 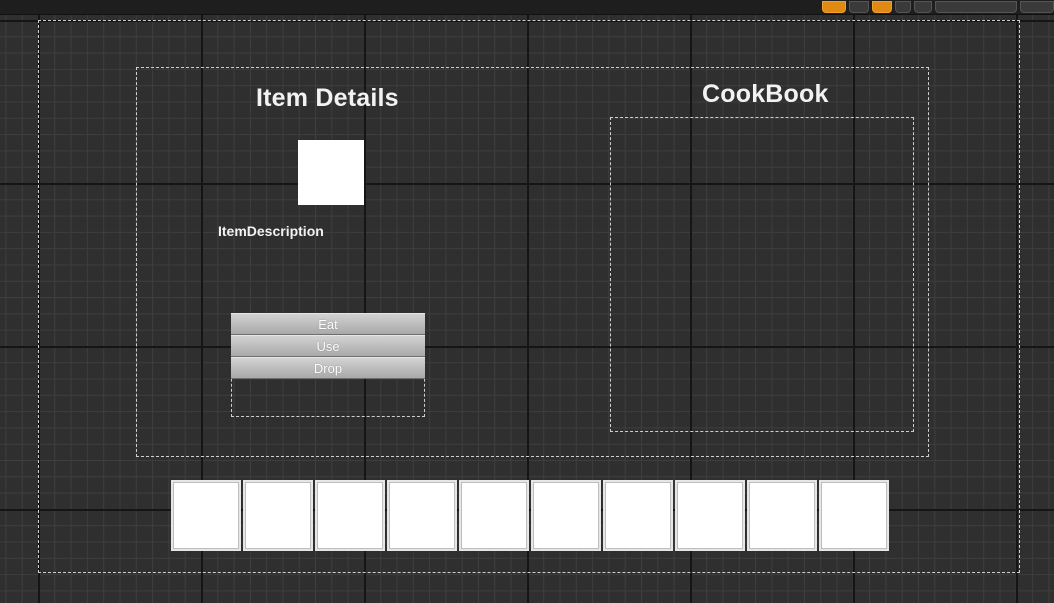 I want to click on cookbook-title: CookBook, so click(x=765, y=94).